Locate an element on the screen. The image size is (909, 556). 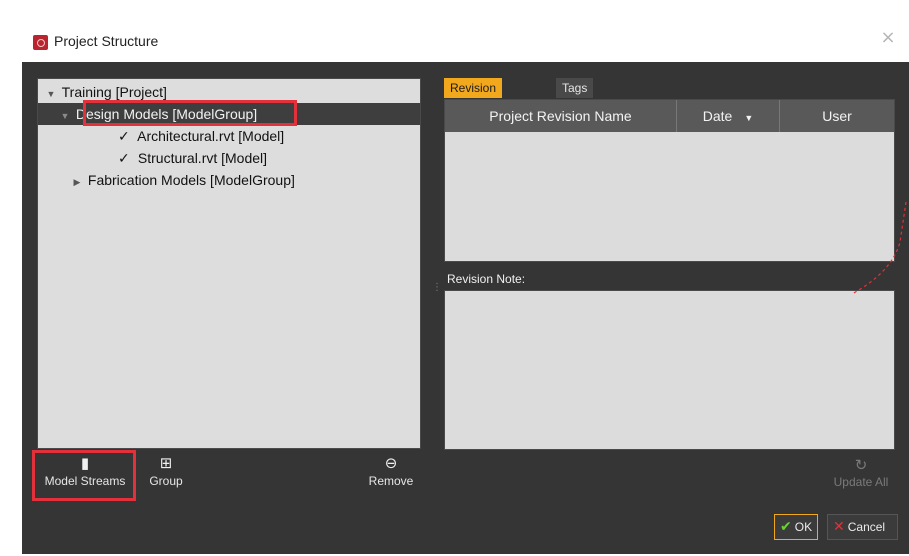
tab-tags: Tags is located at coordinates (575, 88).